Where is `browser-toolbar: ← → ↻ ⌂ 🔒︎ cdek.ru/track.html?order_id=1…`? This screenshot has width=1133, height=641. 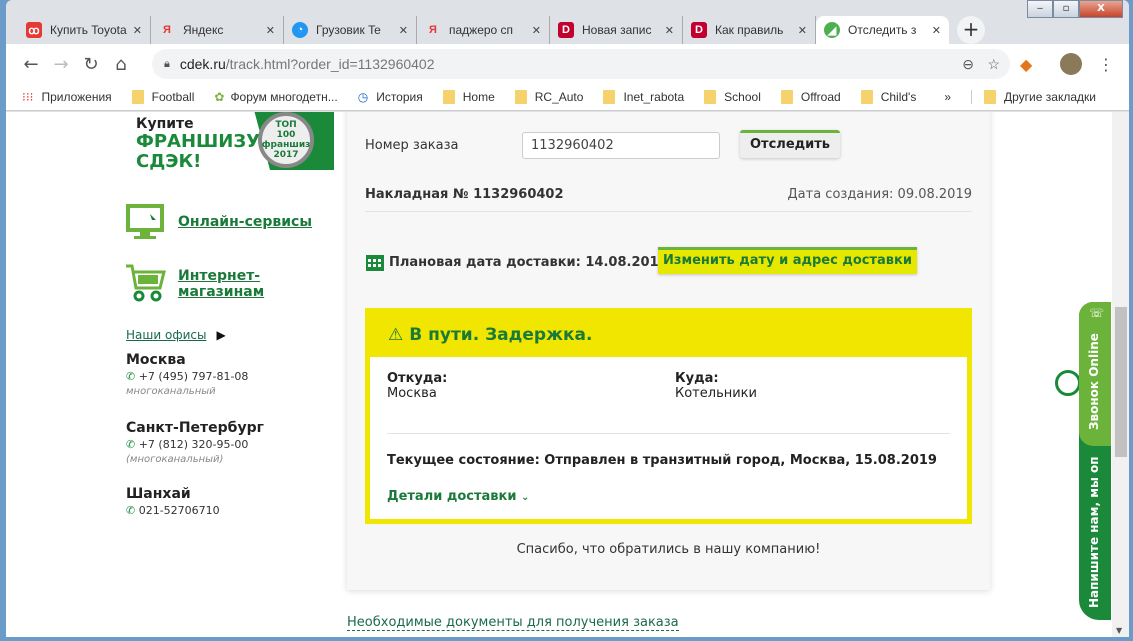 browser-toolbar: ← → ↻ ⌂ 🔒︎ cdek.ru/track.html?order_id=1… is located at coordinates (567, 64).